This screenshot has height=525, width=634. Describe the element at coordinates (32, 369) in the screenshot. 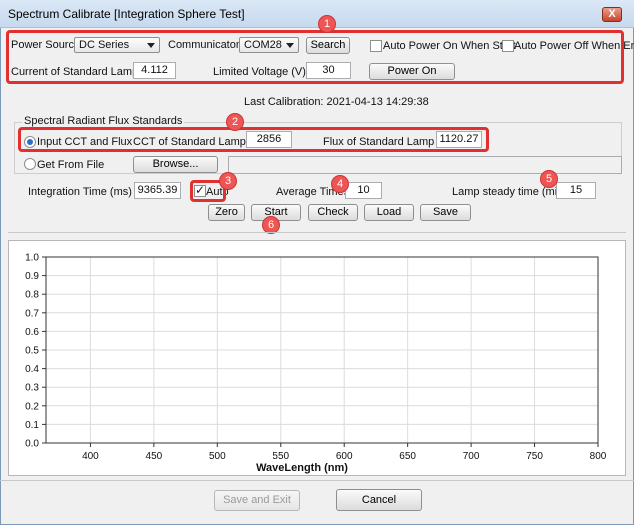

I see `y-tick-label: 0.4` at that location.